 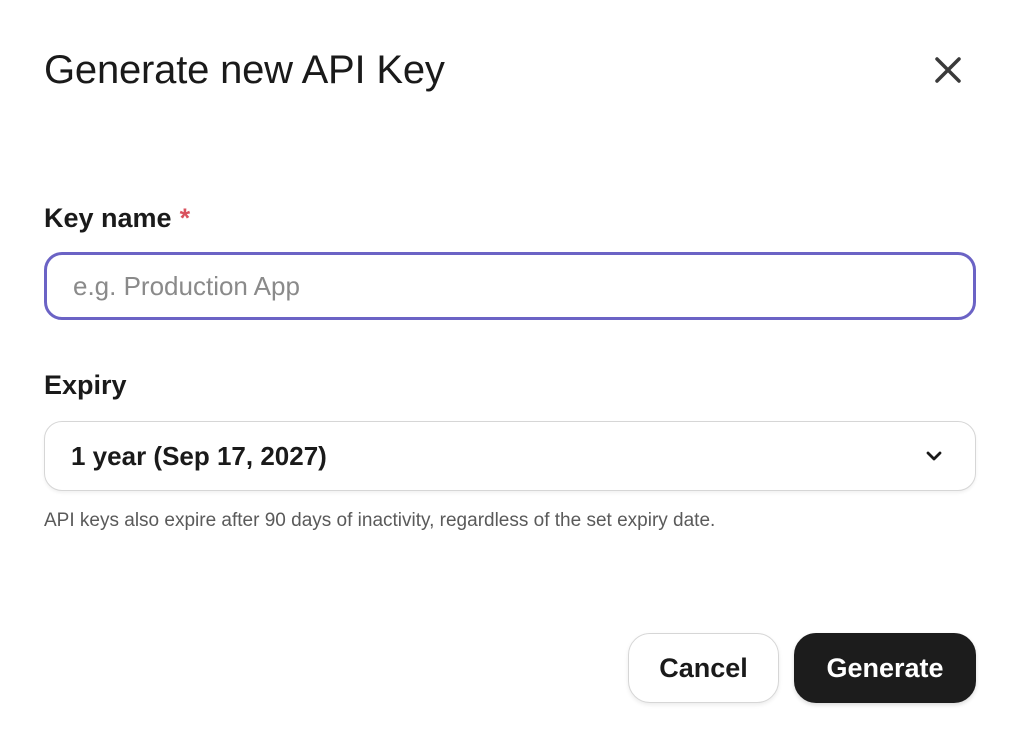 What do you see at coordinates (244, 70) in the screenshot?
I see `dialog-title: Generate new API Key` at bounding box center [244, 70].